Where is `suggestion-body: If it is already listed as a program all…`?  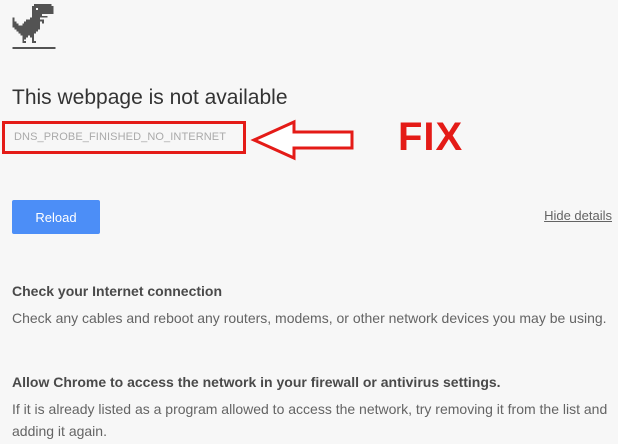
suggestion-body: If it is already listed as a program all… is located at coordinates (310, 420).